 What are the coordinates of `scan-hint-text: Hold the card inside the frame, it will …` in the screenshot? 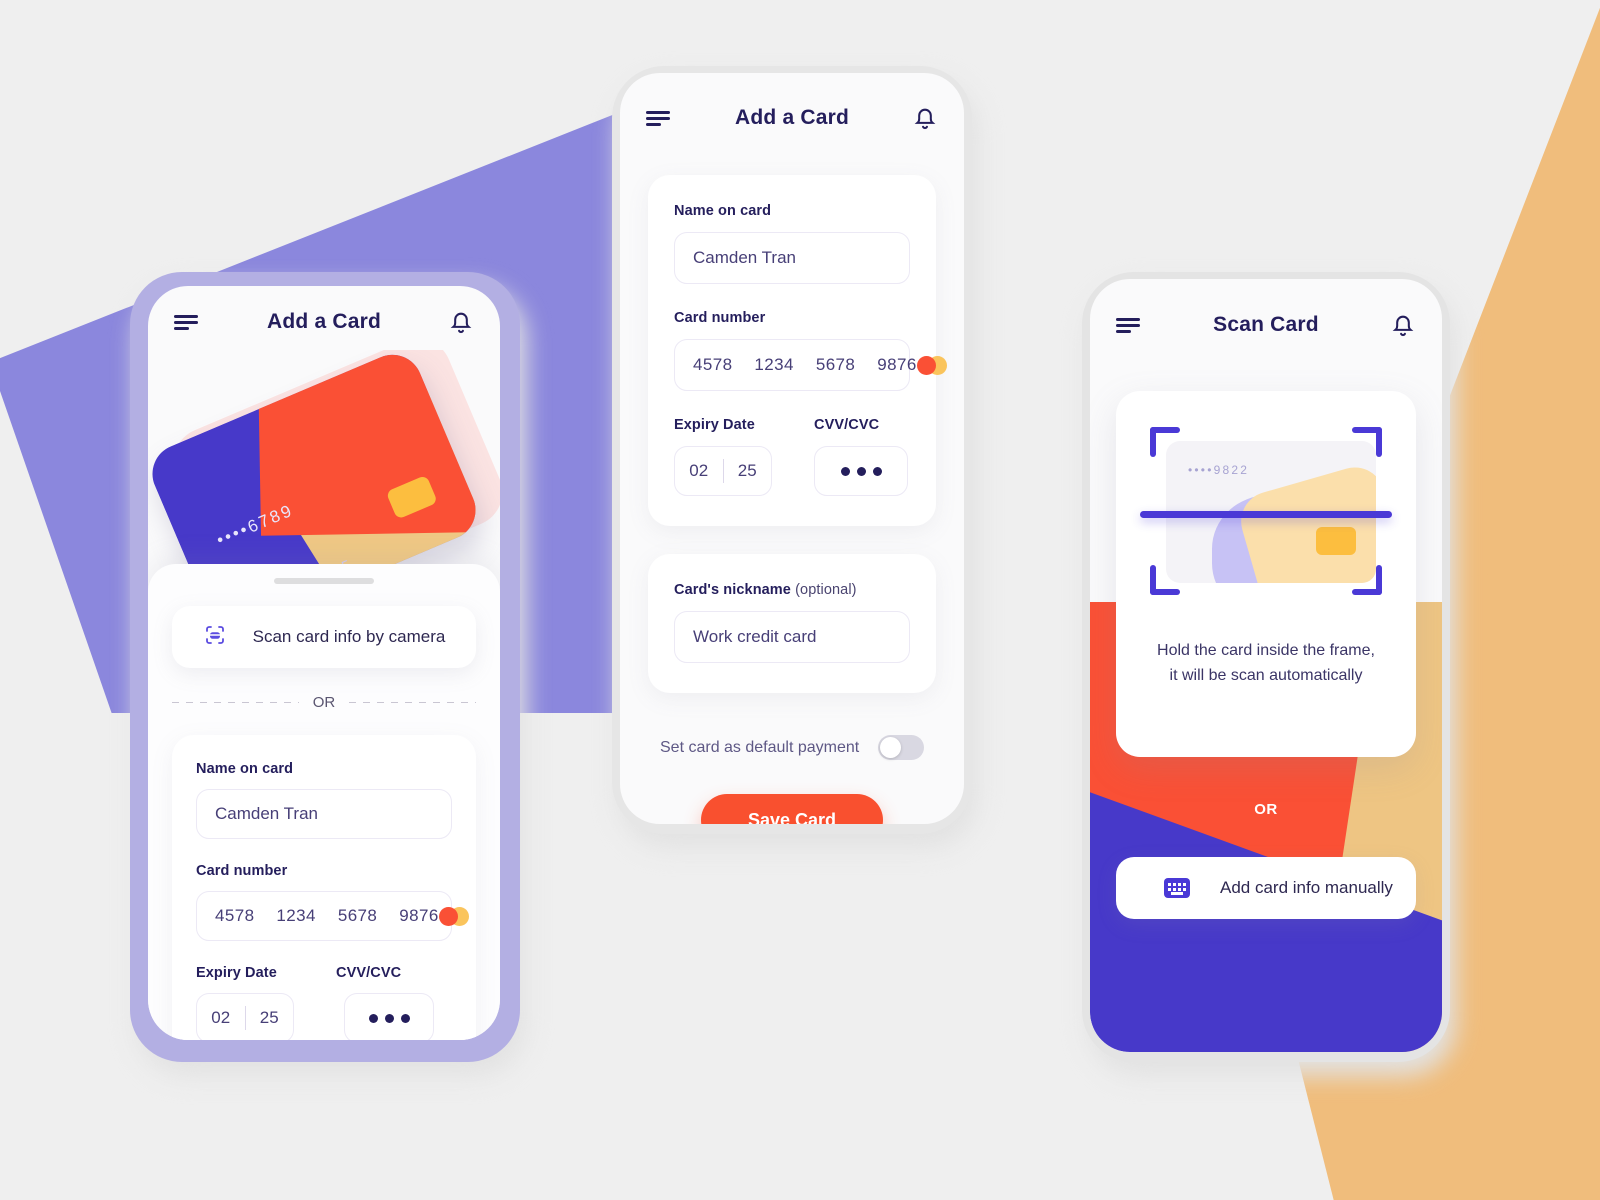 It's located at (1266, 664).